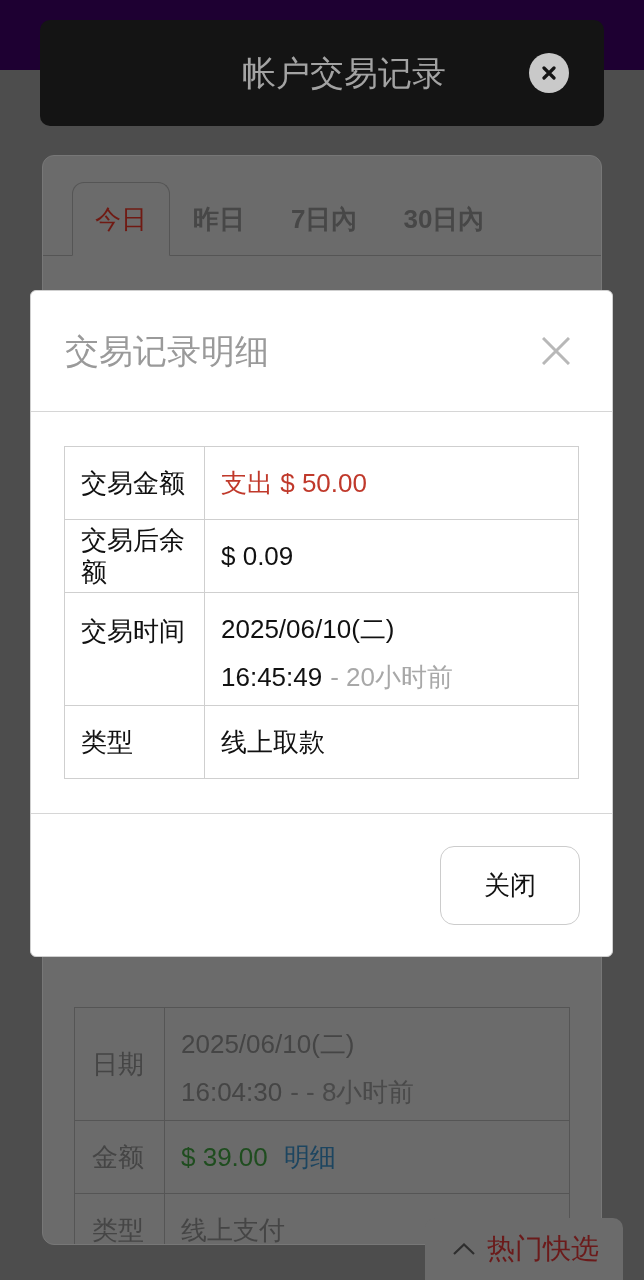  Describe the element at coordinates (391, 556) in the screenshot. I see `table-cell: $ 0.09` at that location.